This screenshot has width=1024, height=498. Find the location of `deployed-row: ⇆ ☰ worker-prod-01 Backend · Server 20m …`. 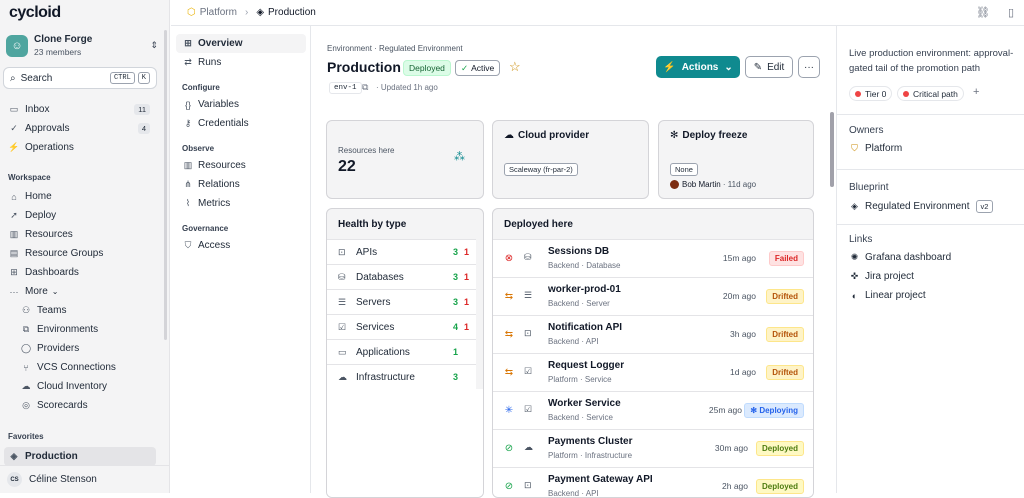

deployed-row: ⇆ ☰ worker-prod-01 Backend · Server 20m … is located at coordinates (653, 296).